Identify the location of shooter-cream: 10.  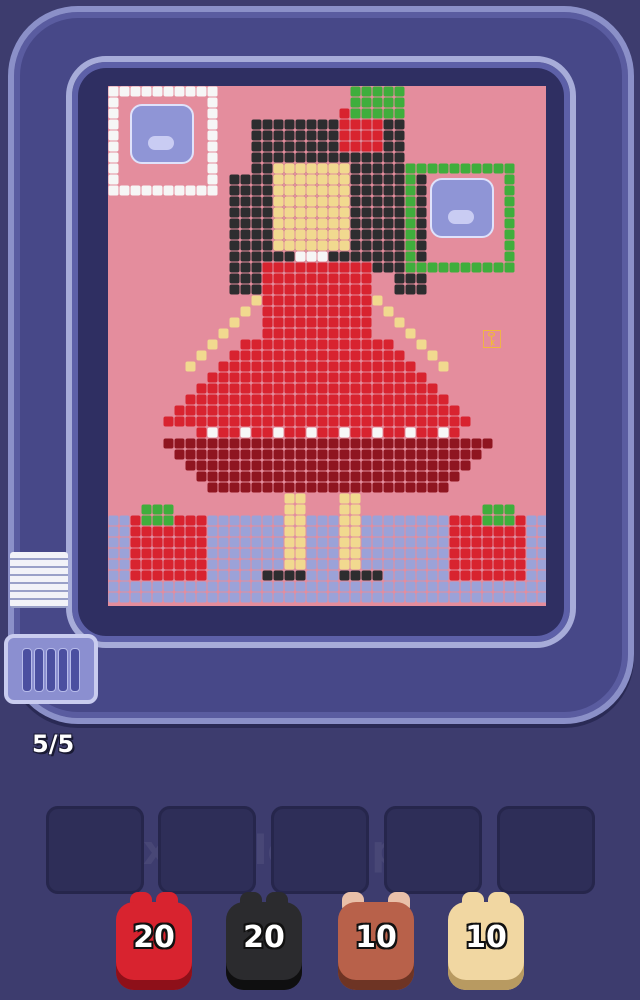
(486, 942).